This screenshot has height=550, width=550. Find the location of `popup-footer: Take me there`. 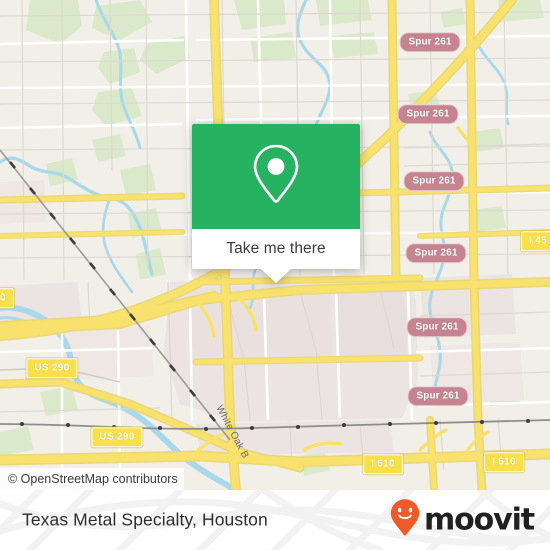

popup-footer: Take me there is located at coordinates (276, 249).